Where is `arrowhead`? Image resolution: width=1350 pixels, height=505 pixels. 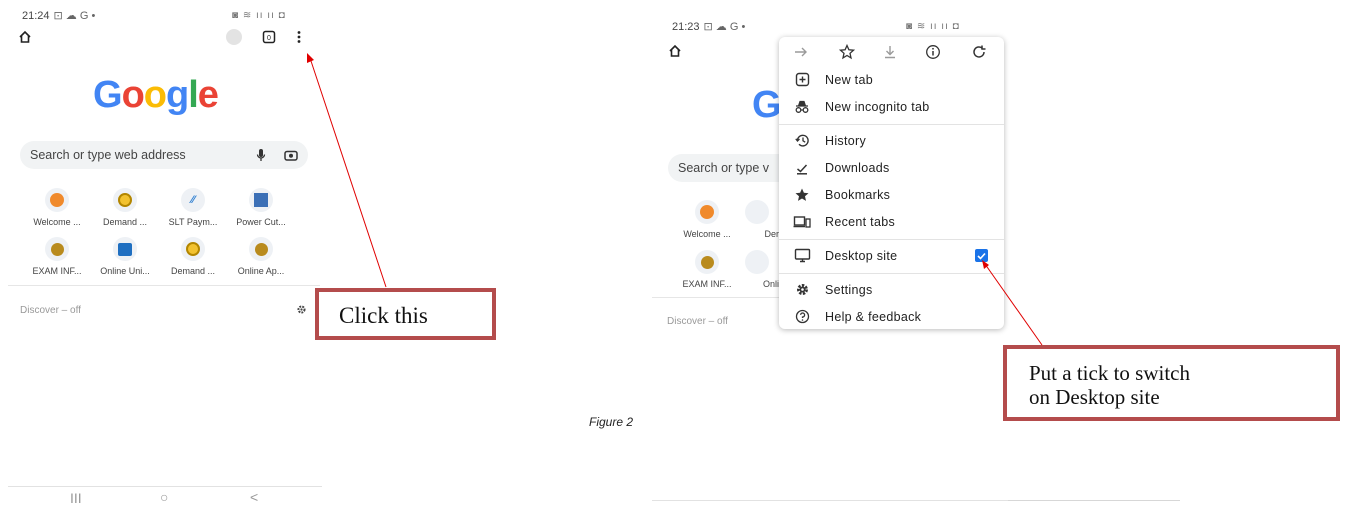
arrowhead is located at coordinates (310, 58).